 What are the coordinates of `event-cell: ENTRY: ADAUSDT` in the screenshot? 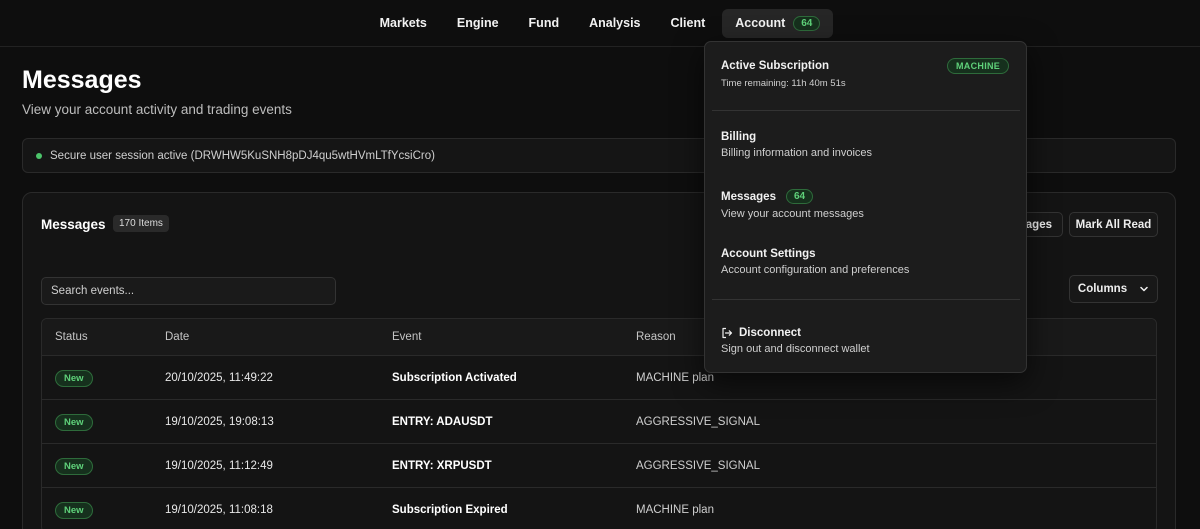 It's located at (442, 421).